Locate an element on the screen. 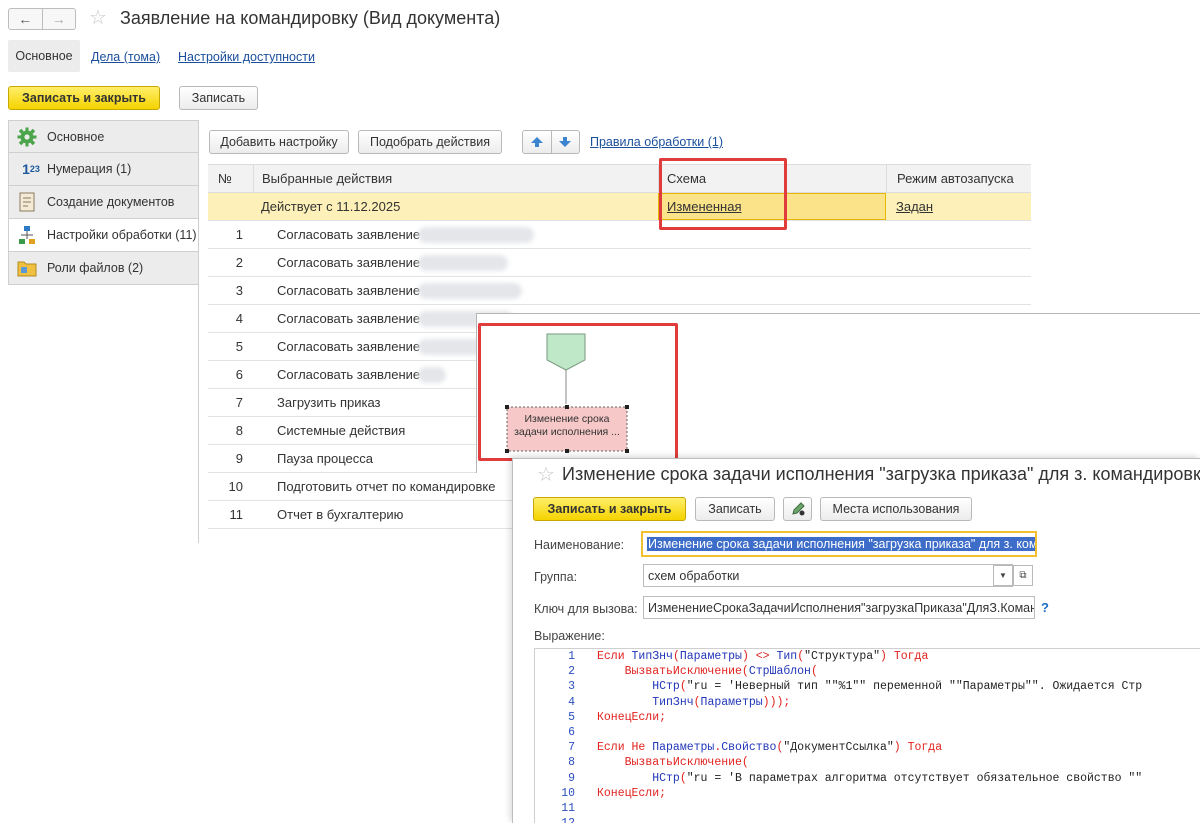  row-num: 5 is located at coordinates (239, 346).